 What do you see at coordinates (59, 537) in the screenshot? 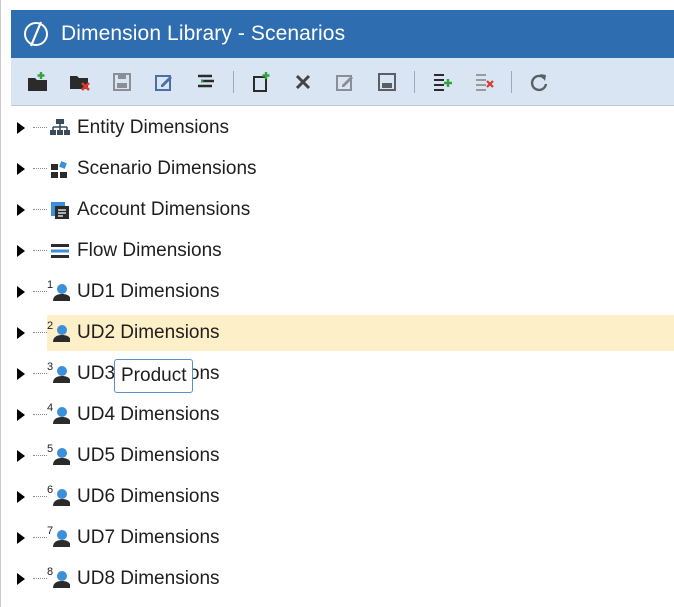
I see `ud-user-icon: 7` at bounding box center [59, 537].